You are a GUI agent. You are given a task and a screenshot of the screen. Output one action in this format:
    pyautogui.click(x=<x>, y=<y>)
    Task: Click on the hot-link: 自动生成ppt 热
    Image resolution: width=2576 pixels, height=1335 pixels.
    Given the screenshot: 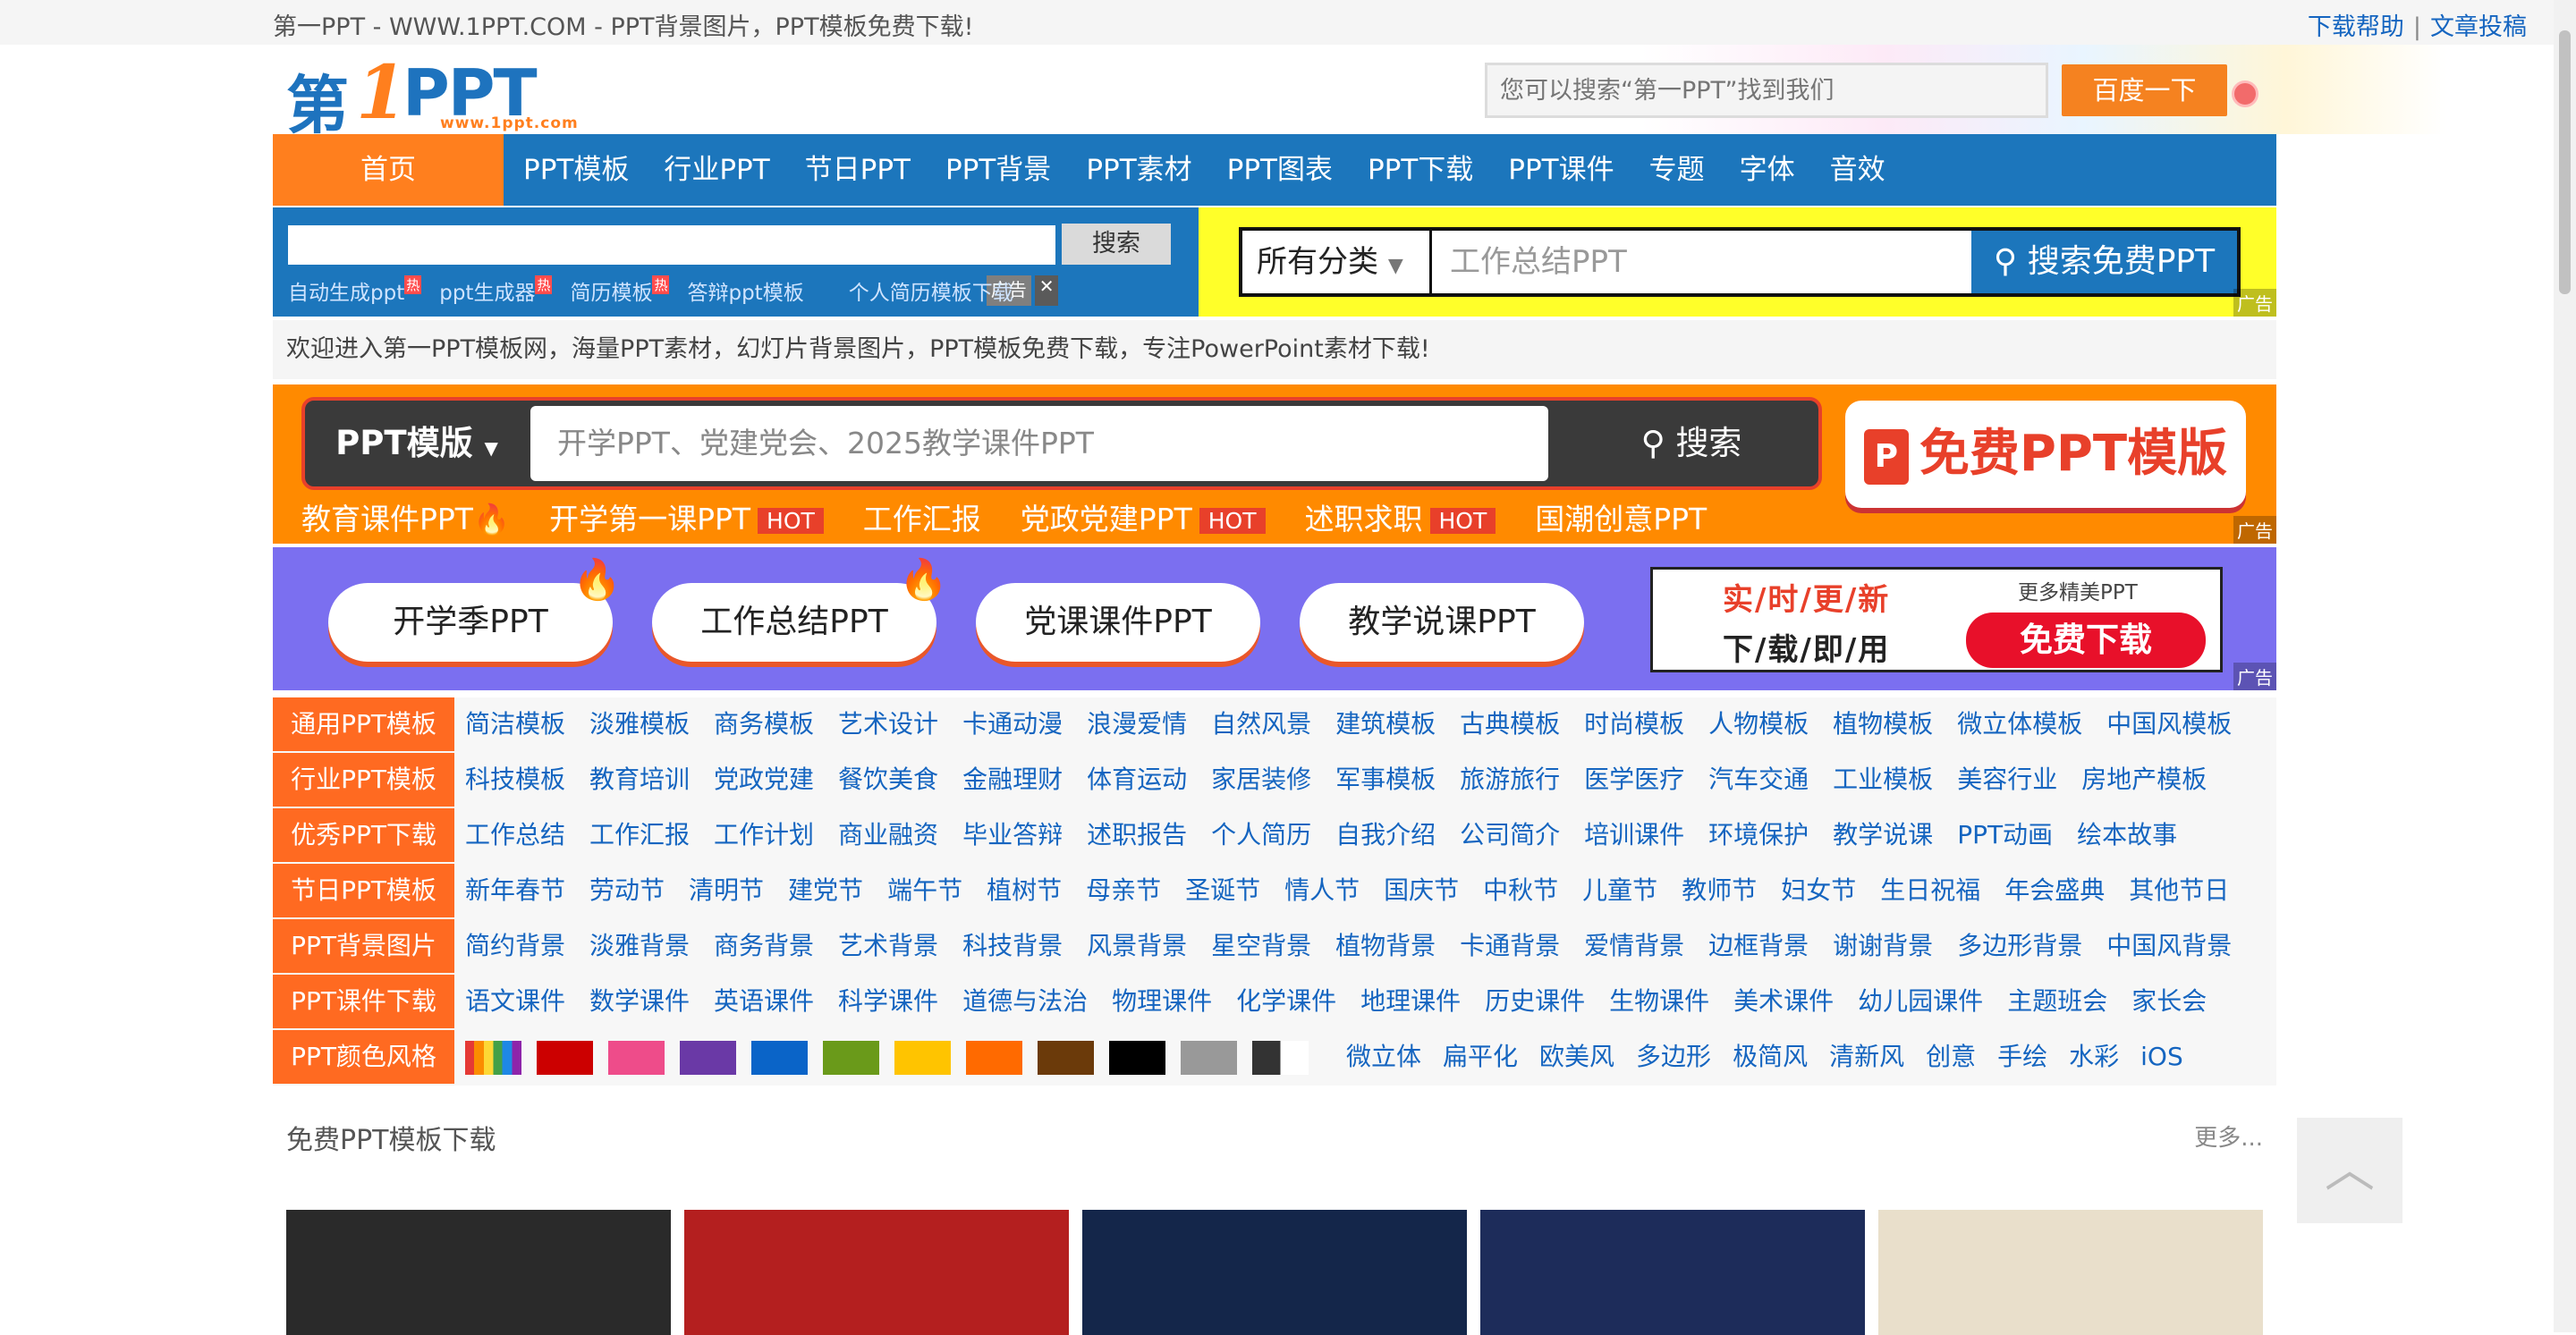 What is the action you would take?
    pyautogui.click(x=355, y=290)
    